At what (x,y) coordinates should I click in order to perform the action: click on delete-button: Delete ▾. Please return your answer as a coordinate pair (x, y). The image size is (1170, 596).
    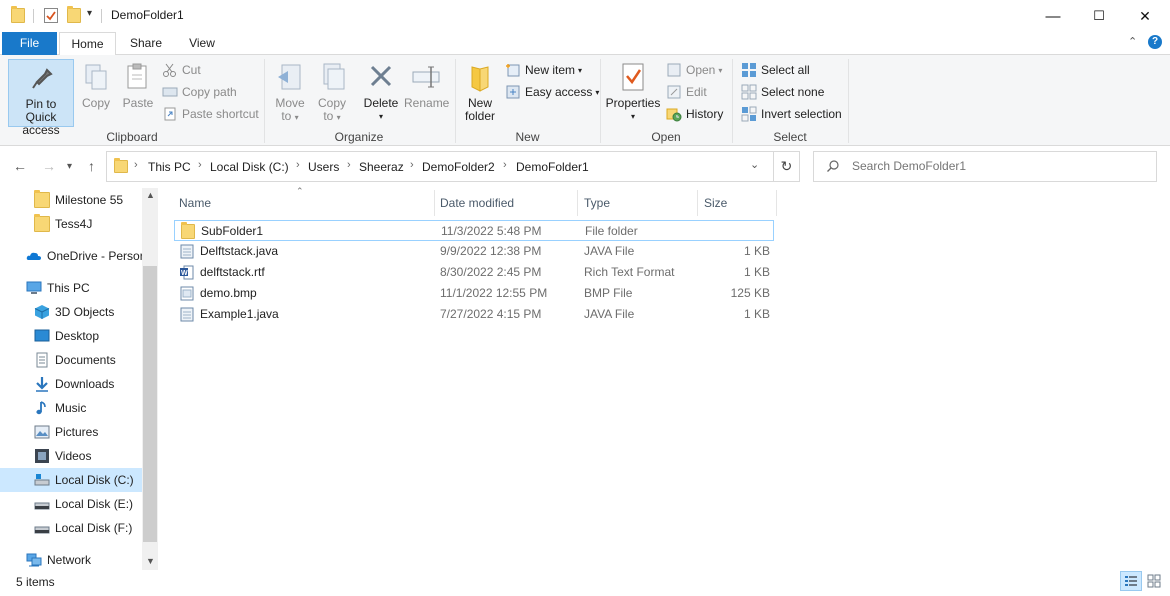
    Looking at the image, I should click on (381, 93).